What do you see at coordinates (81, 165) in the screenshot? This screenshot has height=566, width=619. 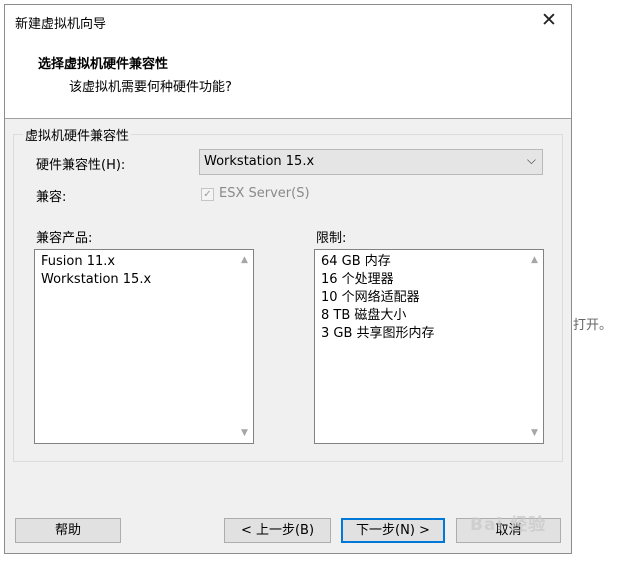 I see `hardware-compat-label: 硬件兼容性(H):` at bounding box center [81, 165].